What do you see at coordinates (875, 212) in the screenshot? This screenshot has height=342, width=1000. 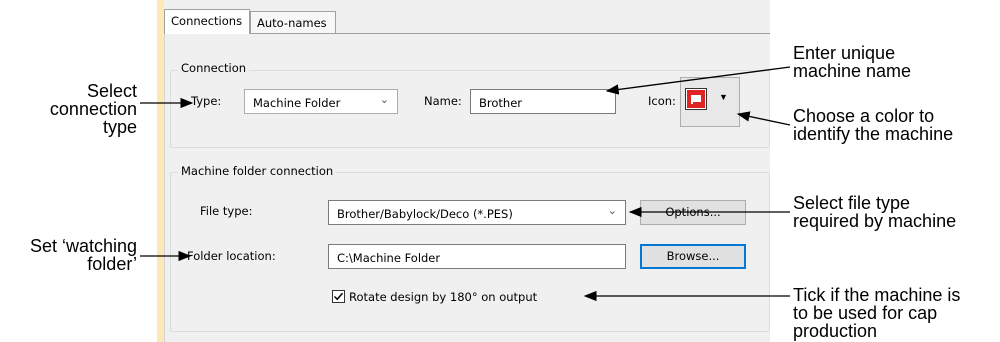 I see `annotation-select-file-type: Select file type required by machine` at bounding box center [875, 212].